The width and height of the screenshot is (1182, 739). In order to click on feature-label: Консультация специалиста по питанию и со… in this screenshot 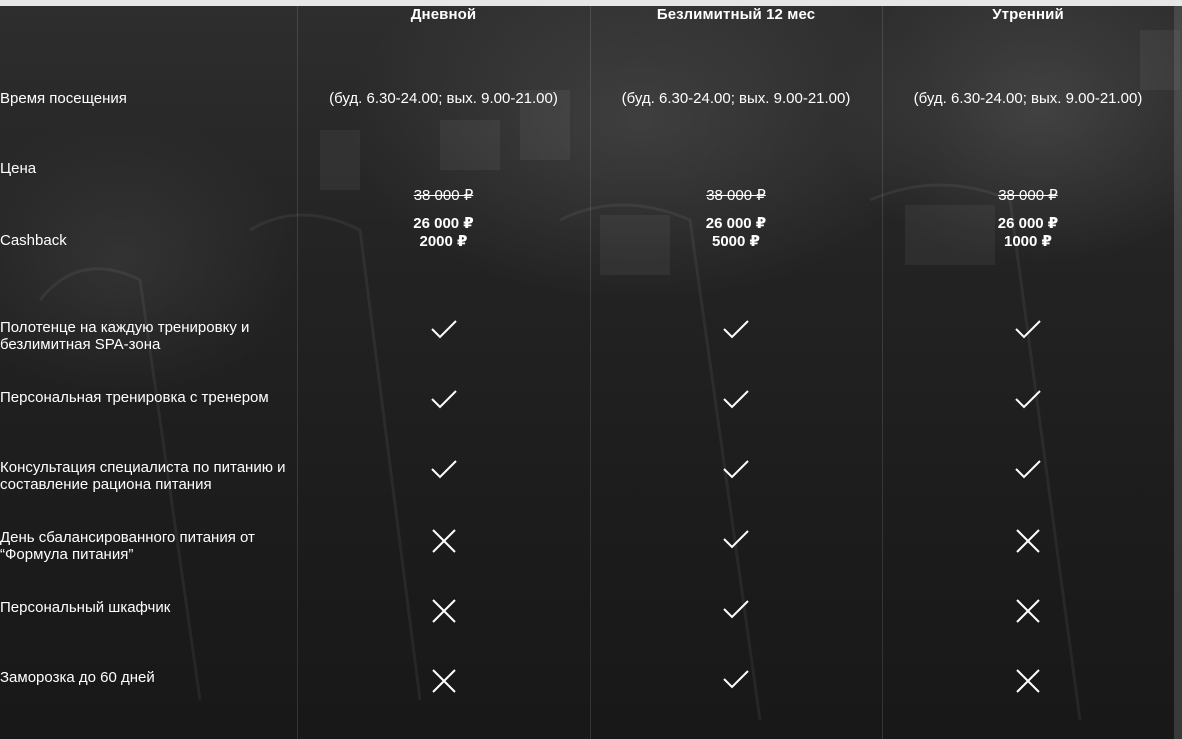, I will do `click(143, 476)`.